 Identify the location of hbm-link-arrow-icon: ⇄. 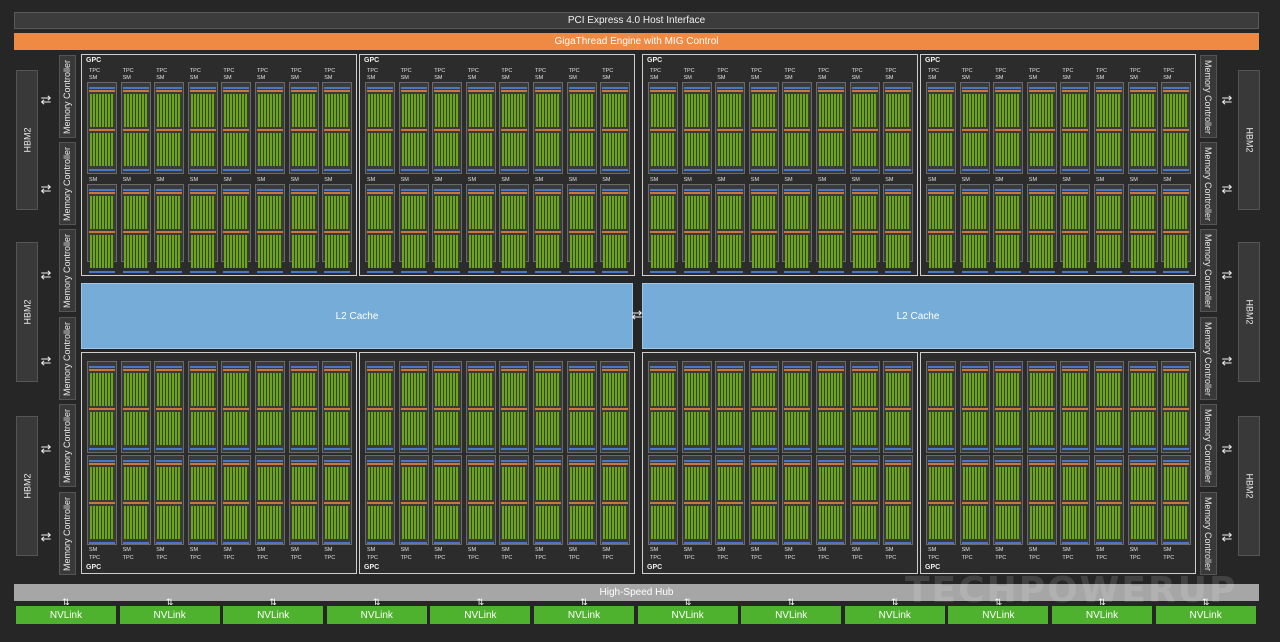
(1227, 536).